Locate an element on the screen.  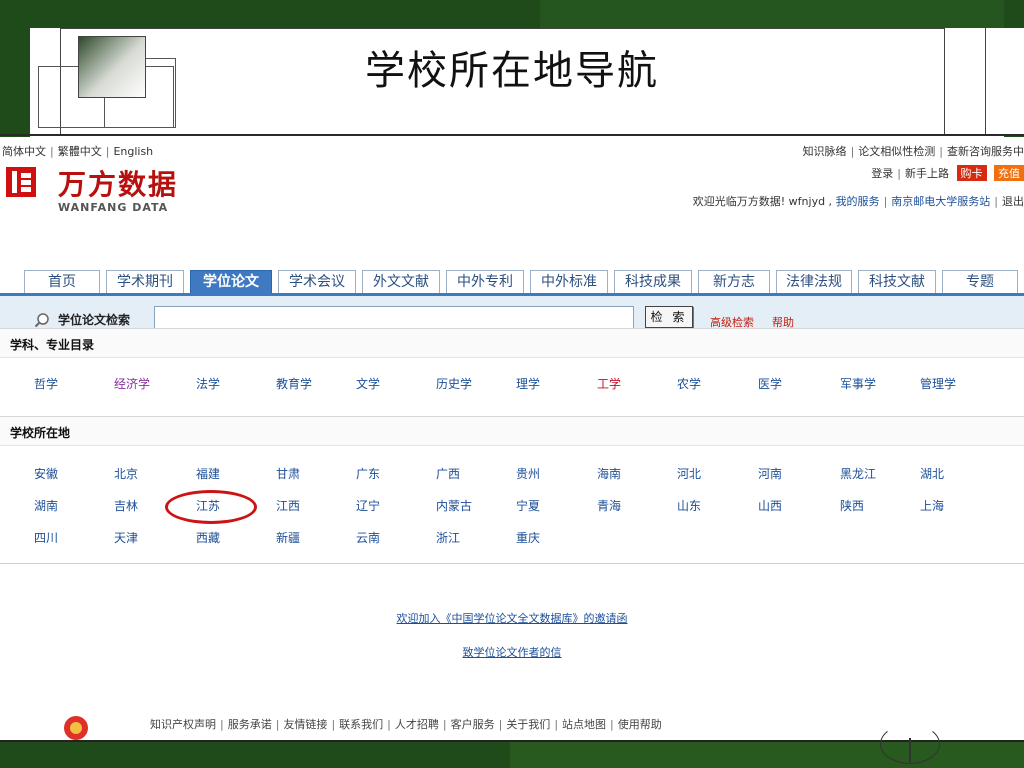
tab-conferences: 学术会议 is located at coordinates (317, 282).